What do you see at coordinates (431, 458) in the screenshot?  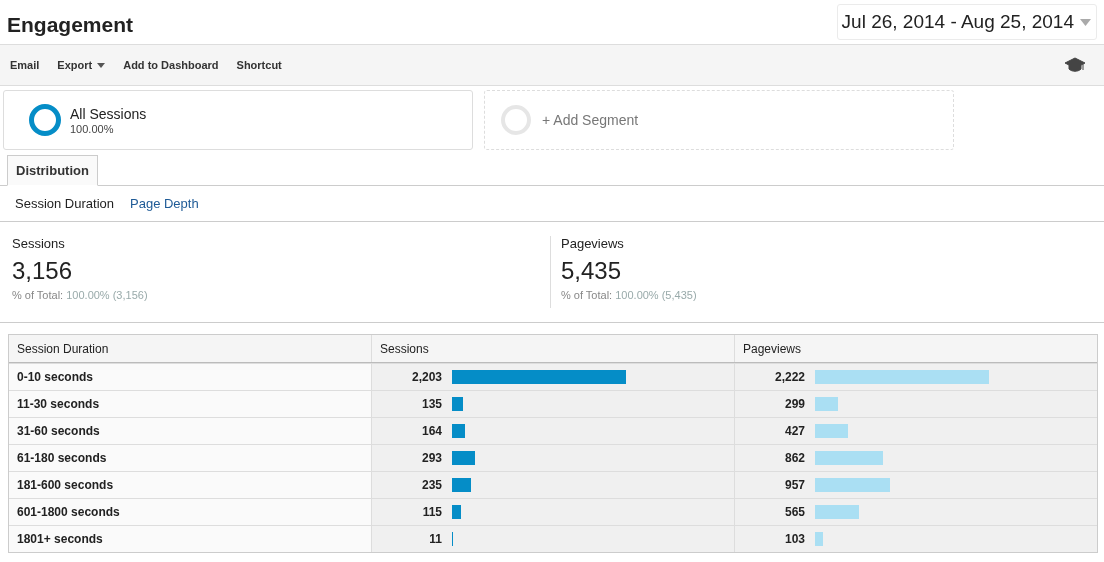 I see `table-cell-text: 293` at bounding box center [431, 458].